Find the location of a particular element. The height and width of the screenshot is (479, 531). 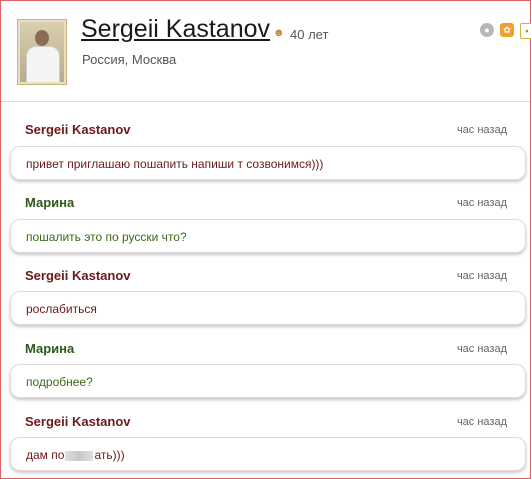

message-text: рослабиться is located at coordinates (61, 309).